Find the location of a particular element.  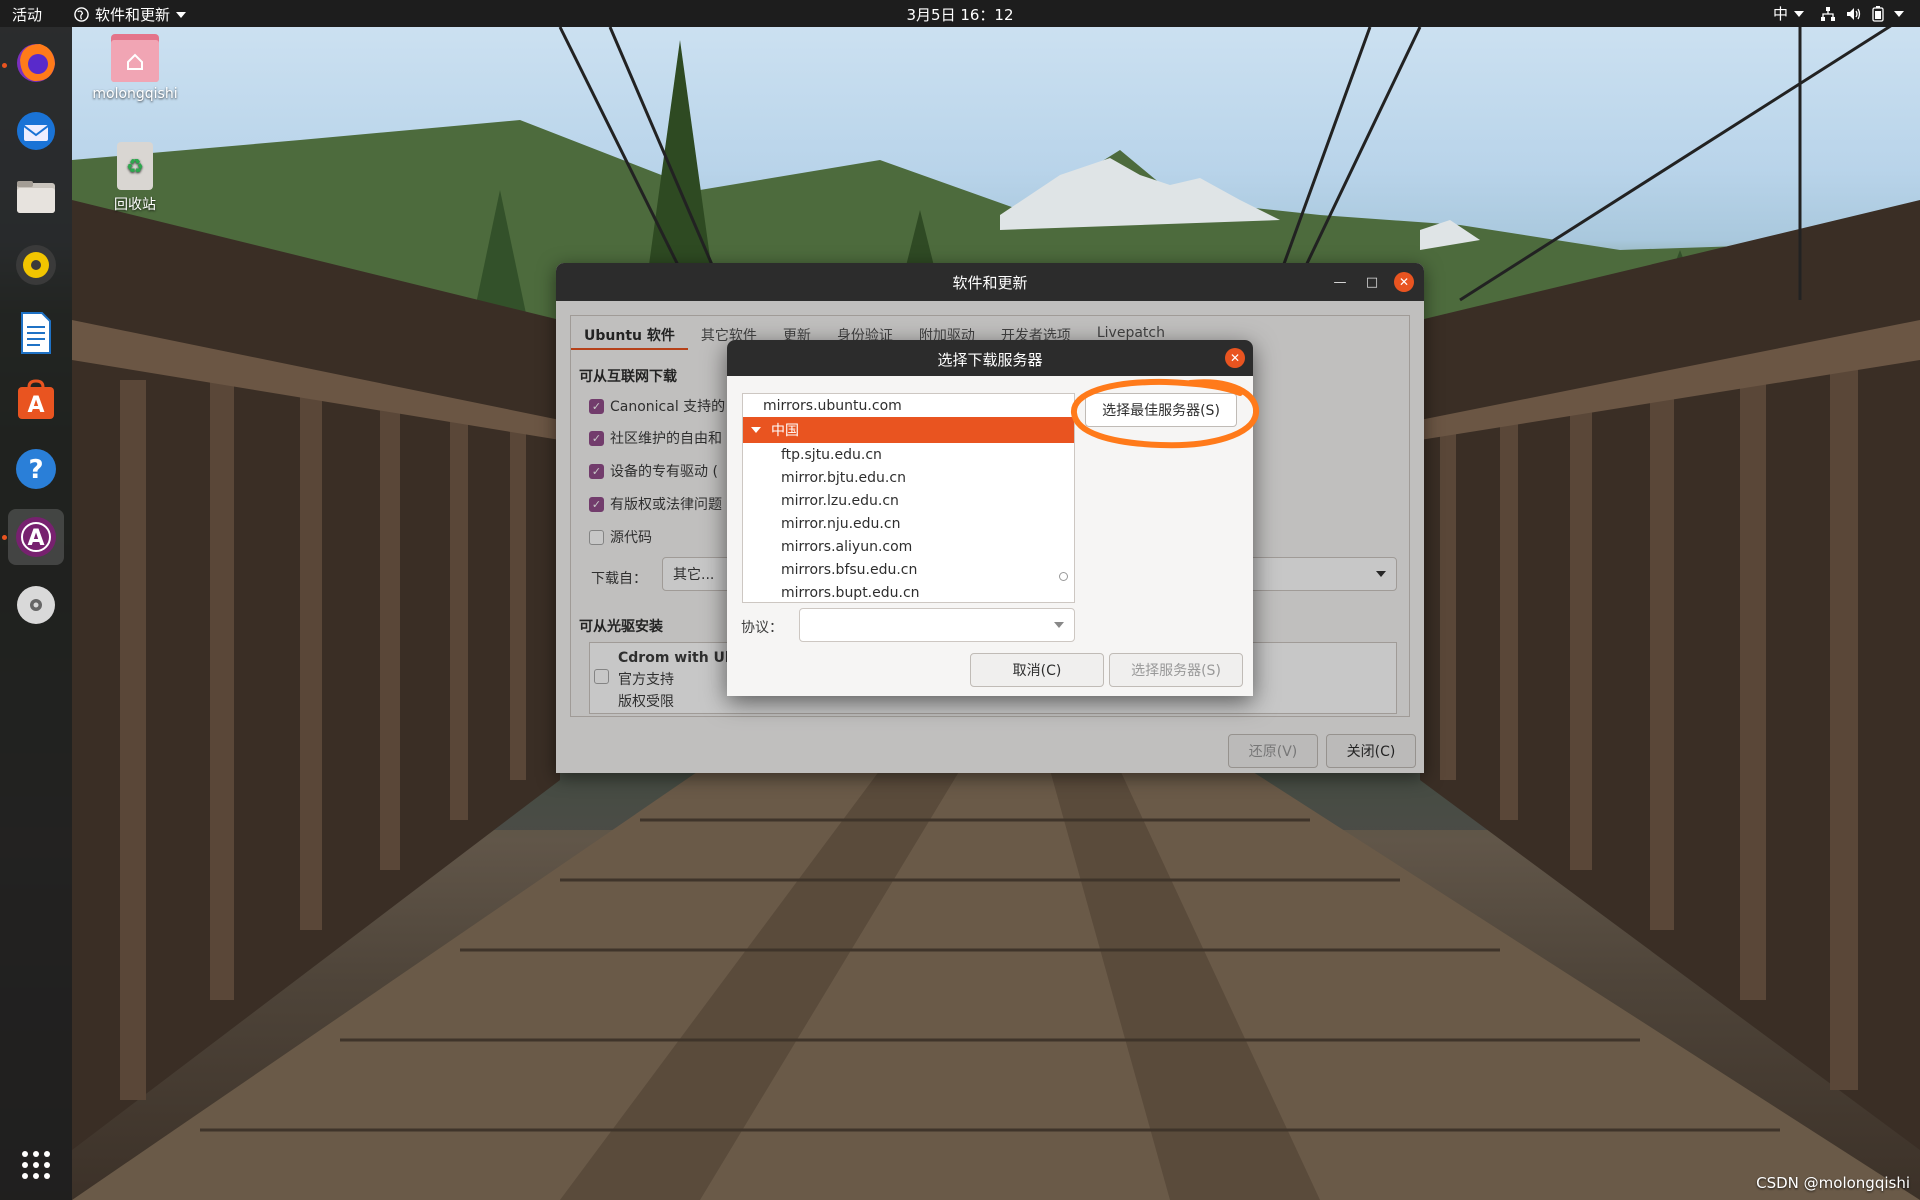

app-menu-label: 软件和更新 is located at coordinates (133, 15).